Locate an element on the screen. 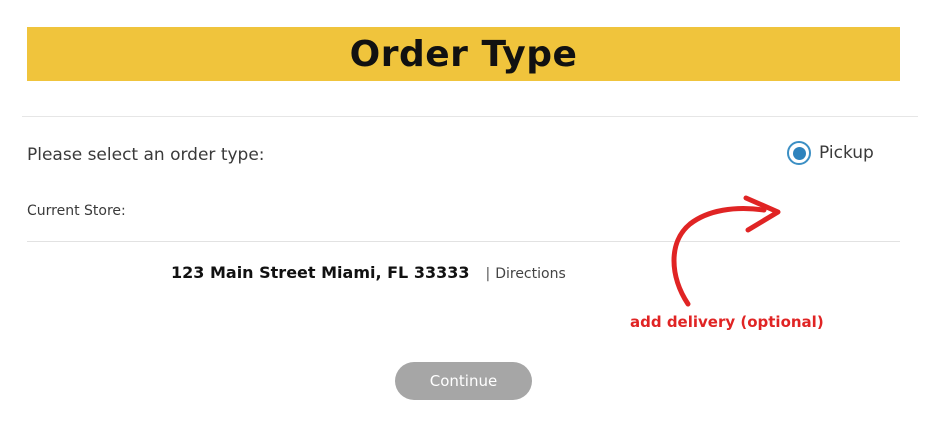 The width and height of the screenshot is (940, 446). header-banner: Order Type is located at coordinates (463, 54).